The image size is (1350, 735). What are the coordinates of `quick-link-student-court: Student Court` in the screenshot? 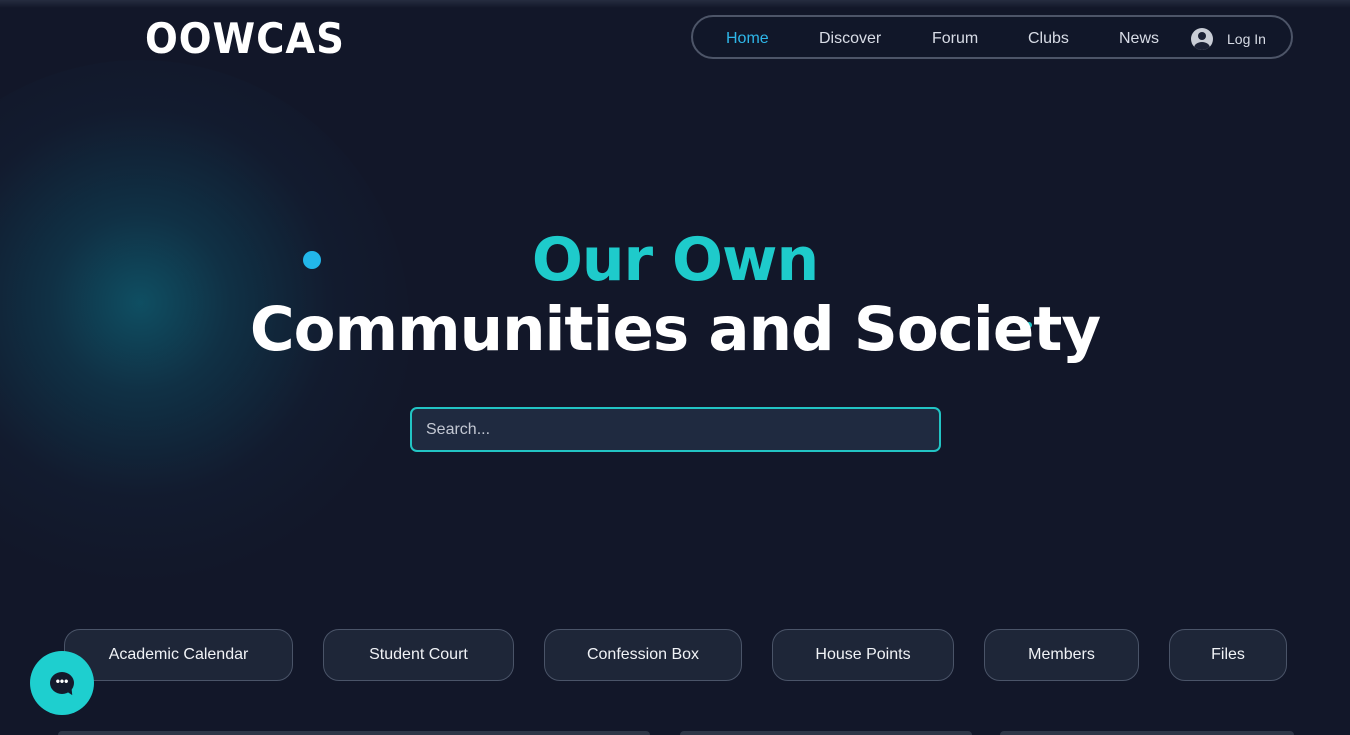 It's located at (418, 655).